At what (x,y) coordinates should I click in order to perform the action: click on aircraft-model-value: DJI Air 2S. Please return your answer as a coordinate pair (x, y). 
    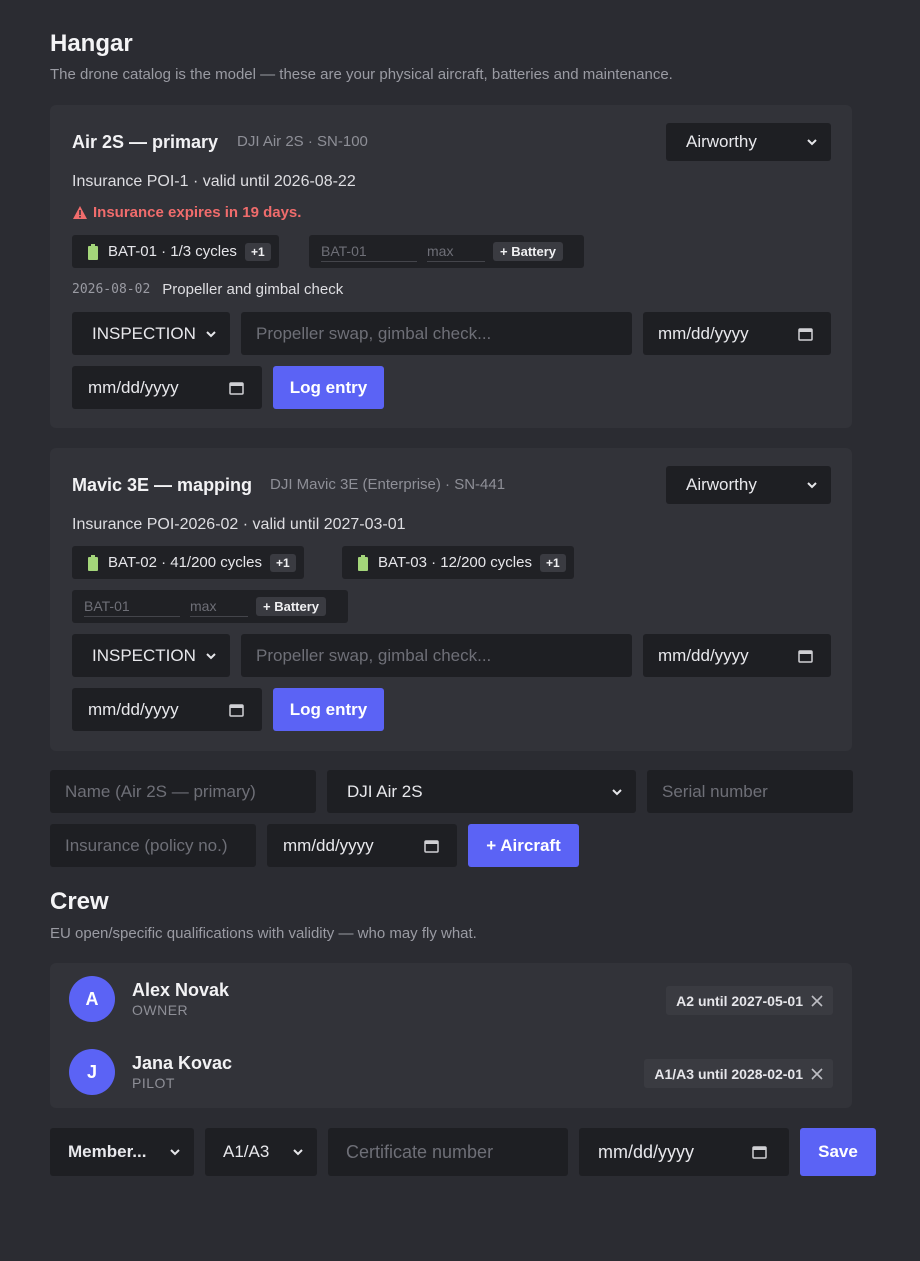
    Looking at the image, I should click on (385, 791).